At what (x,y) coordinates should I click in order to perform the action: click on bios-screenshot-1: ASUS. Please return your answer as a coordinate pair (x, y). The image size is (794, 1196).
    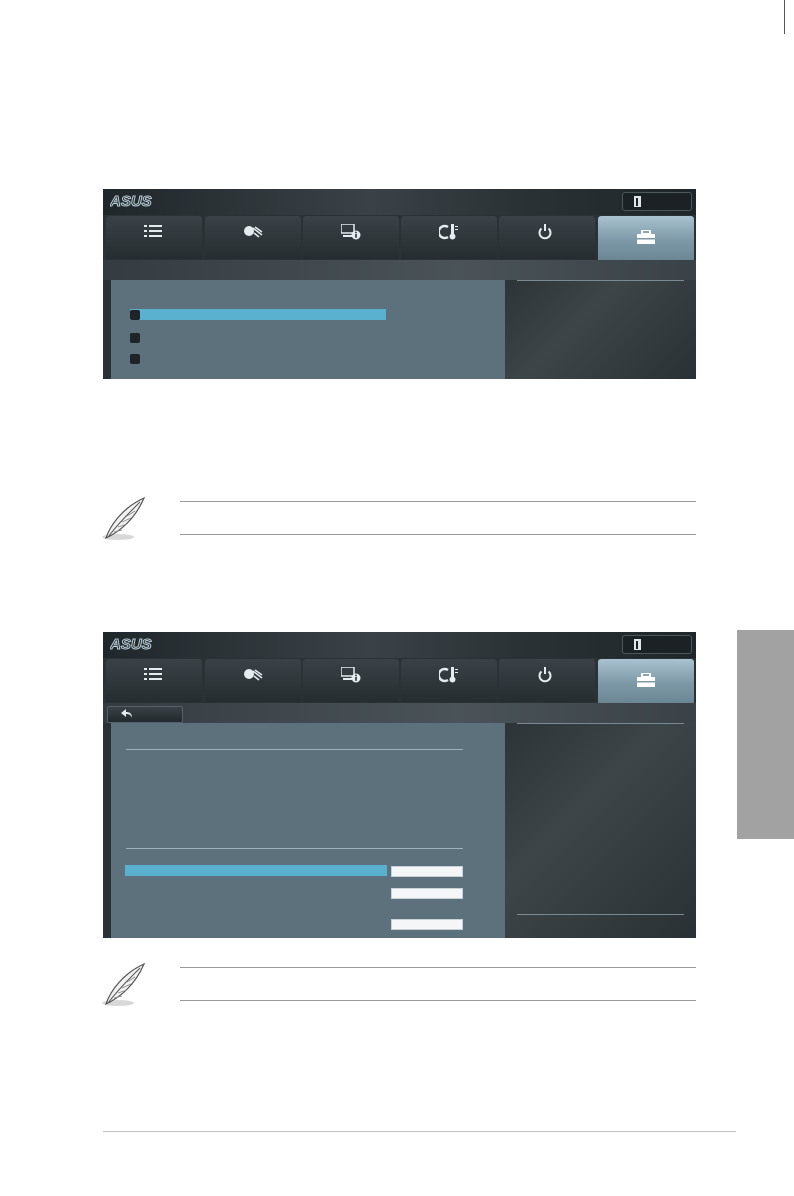
    Looking at the image, I should click on (399, 284).